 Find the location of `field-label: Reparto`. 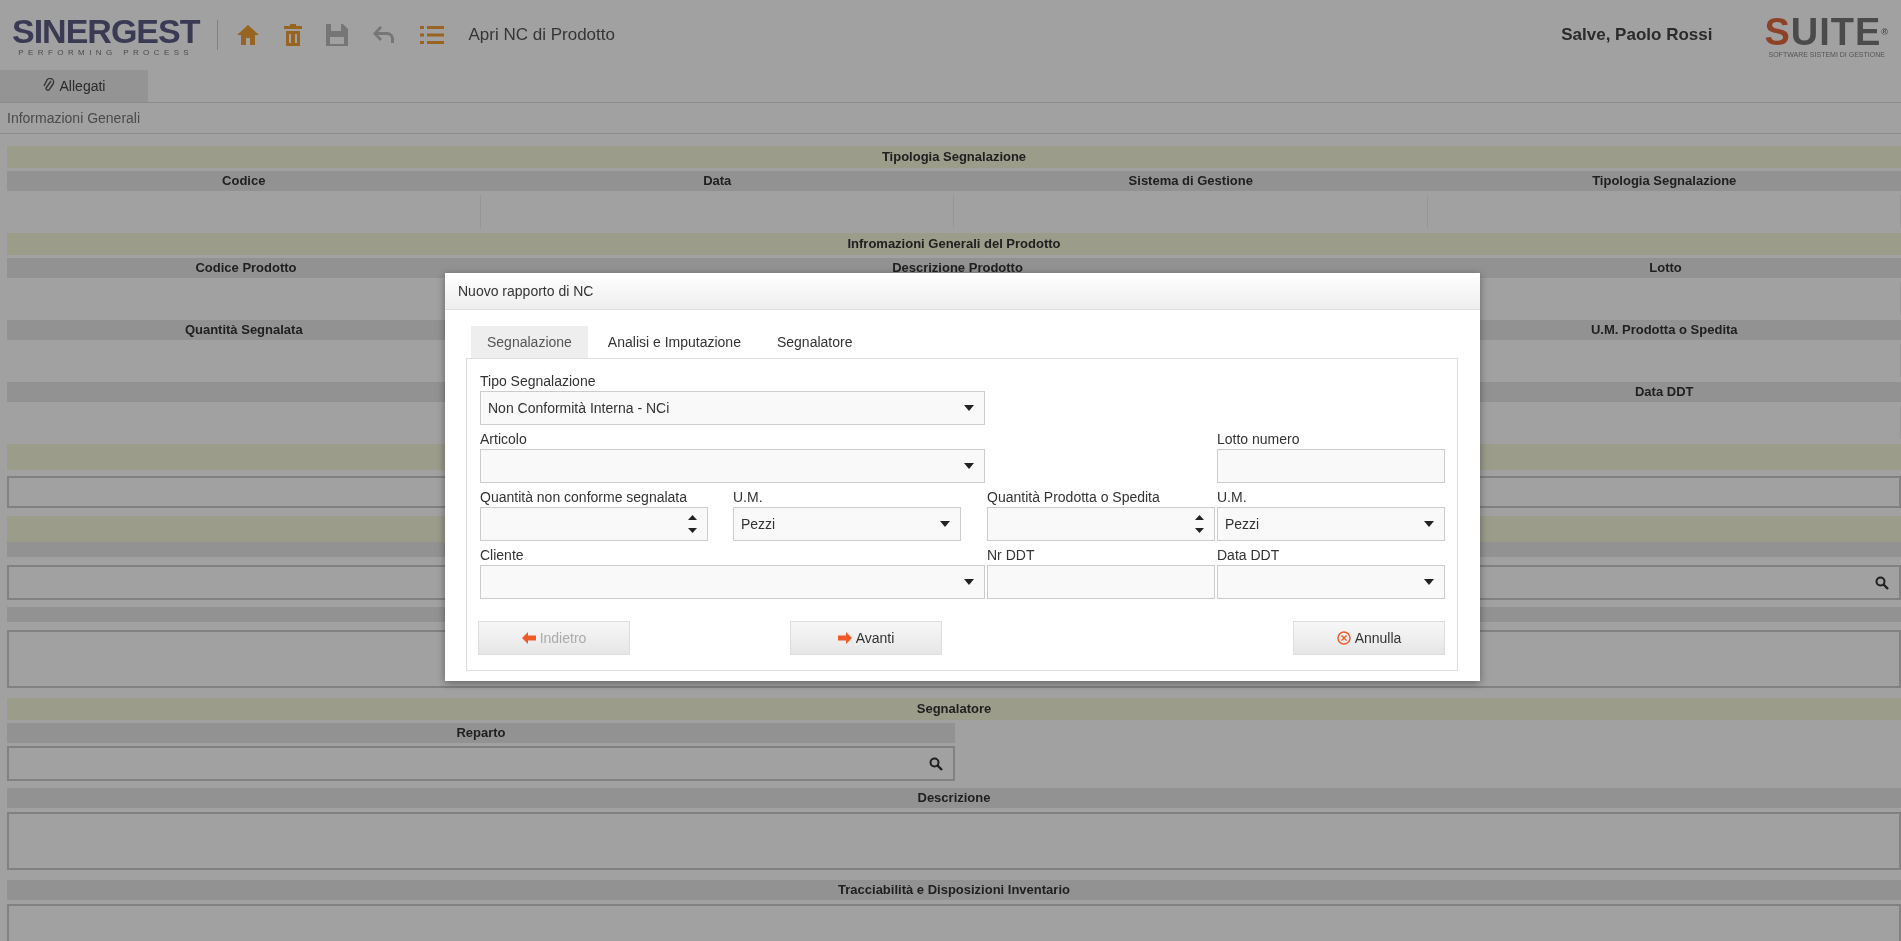

field-label: Reparto is located at coordinates (481, 733).